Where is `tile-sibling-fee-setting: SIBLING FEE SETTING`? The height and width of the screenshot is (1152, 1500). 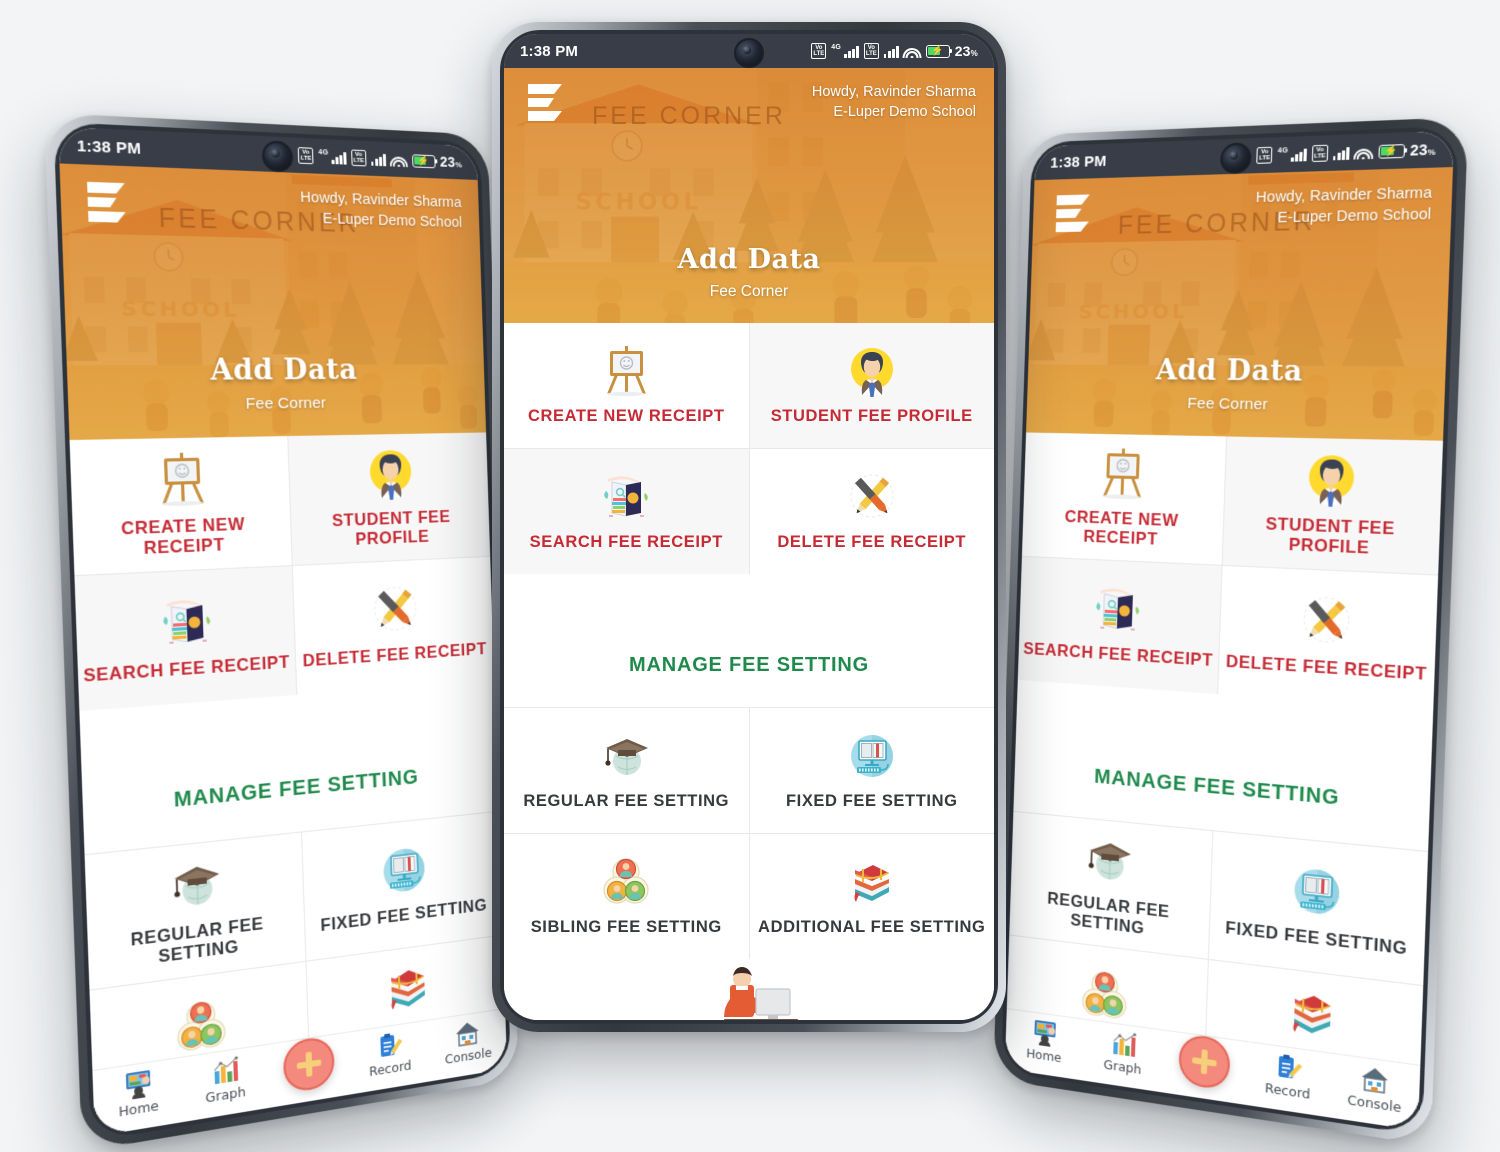 tile-sibling-fee-setting: SIBLING FEE SETTING is located at coordinates (626, 896).